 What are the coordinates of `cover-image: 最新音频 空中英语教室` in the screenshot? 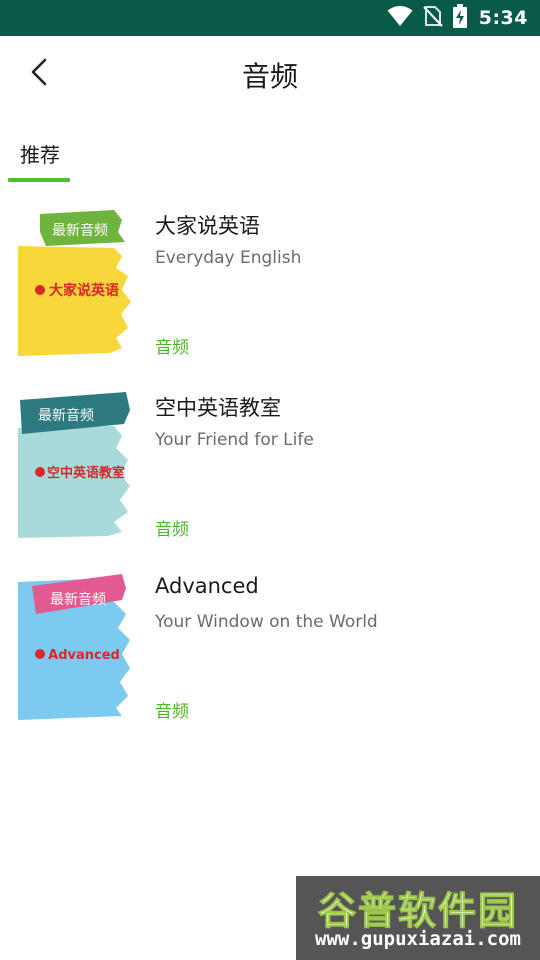 It's located at (74, 465).